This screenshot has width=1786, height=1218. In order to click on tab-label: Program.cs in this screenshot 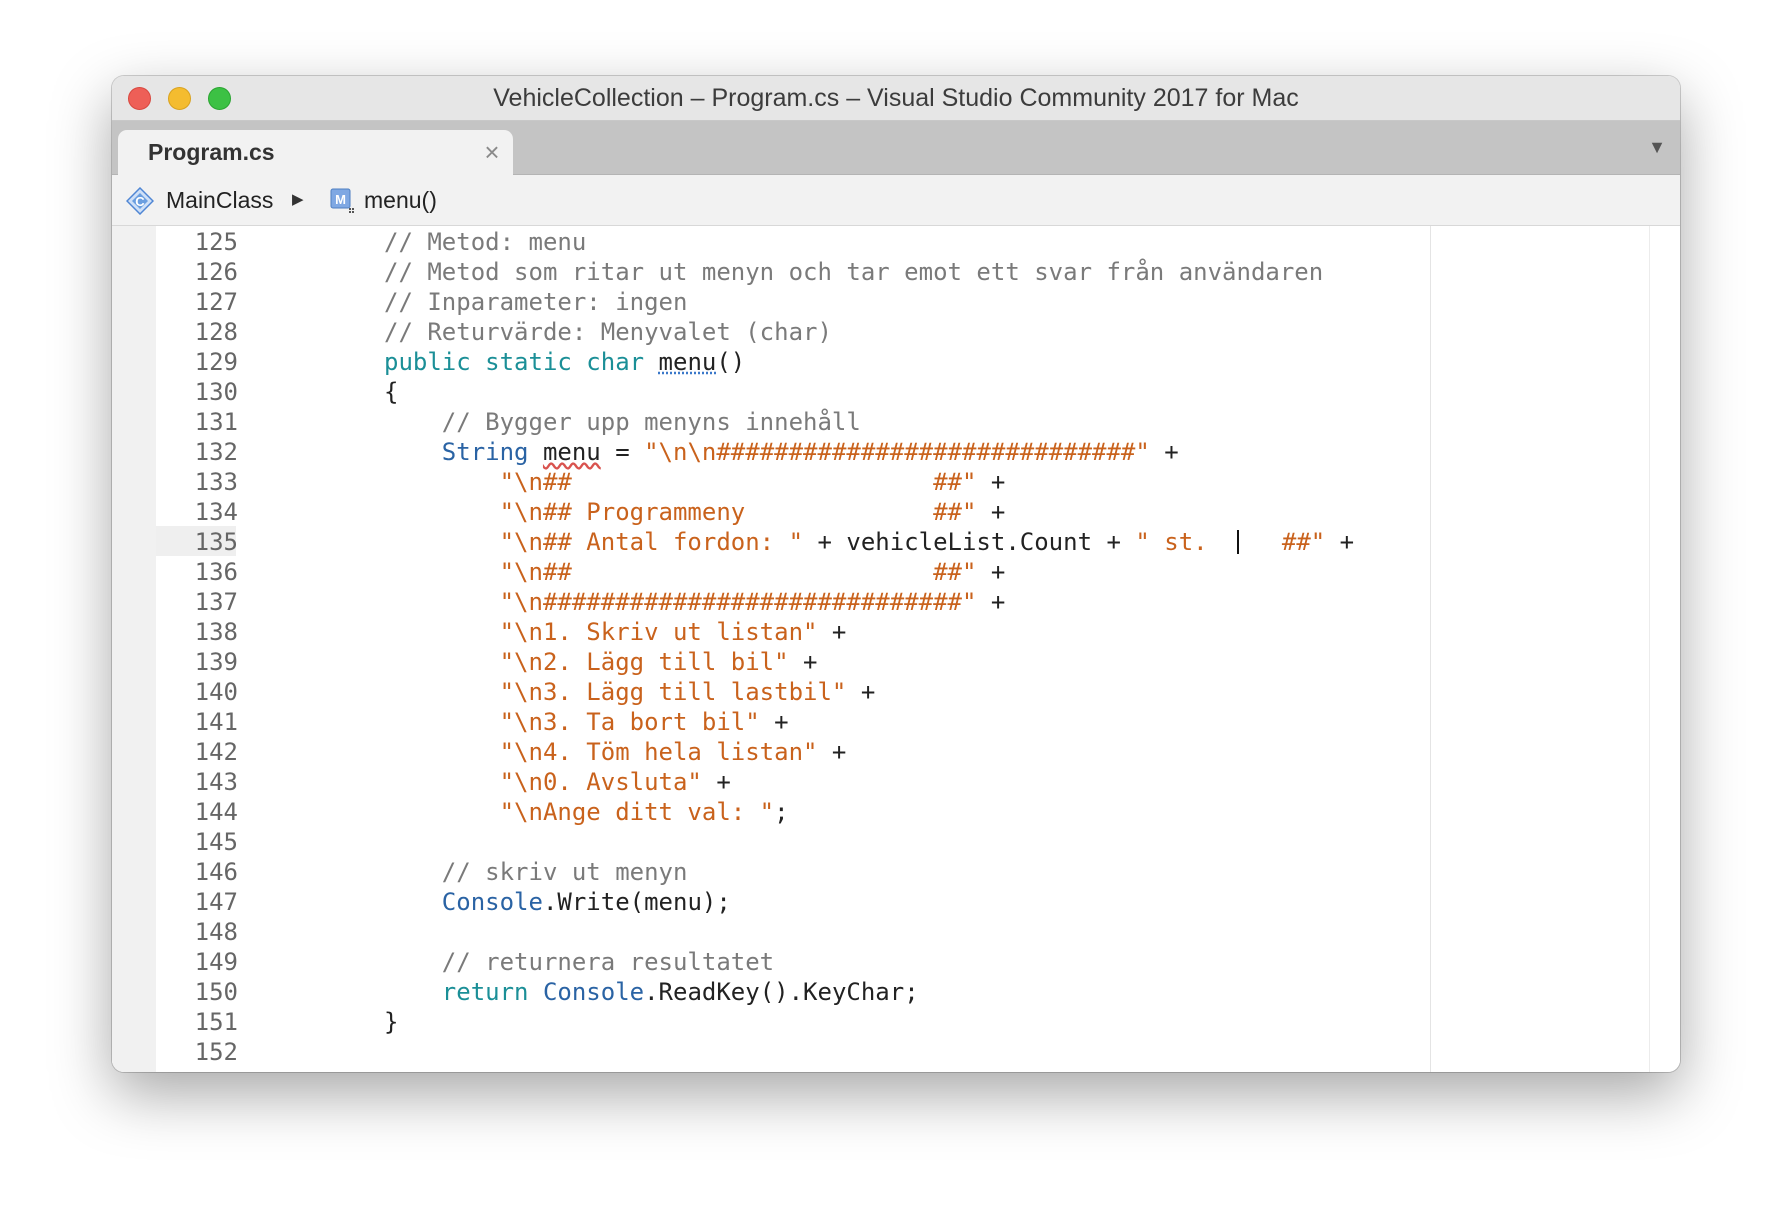, I will do `click(211, 152)`.